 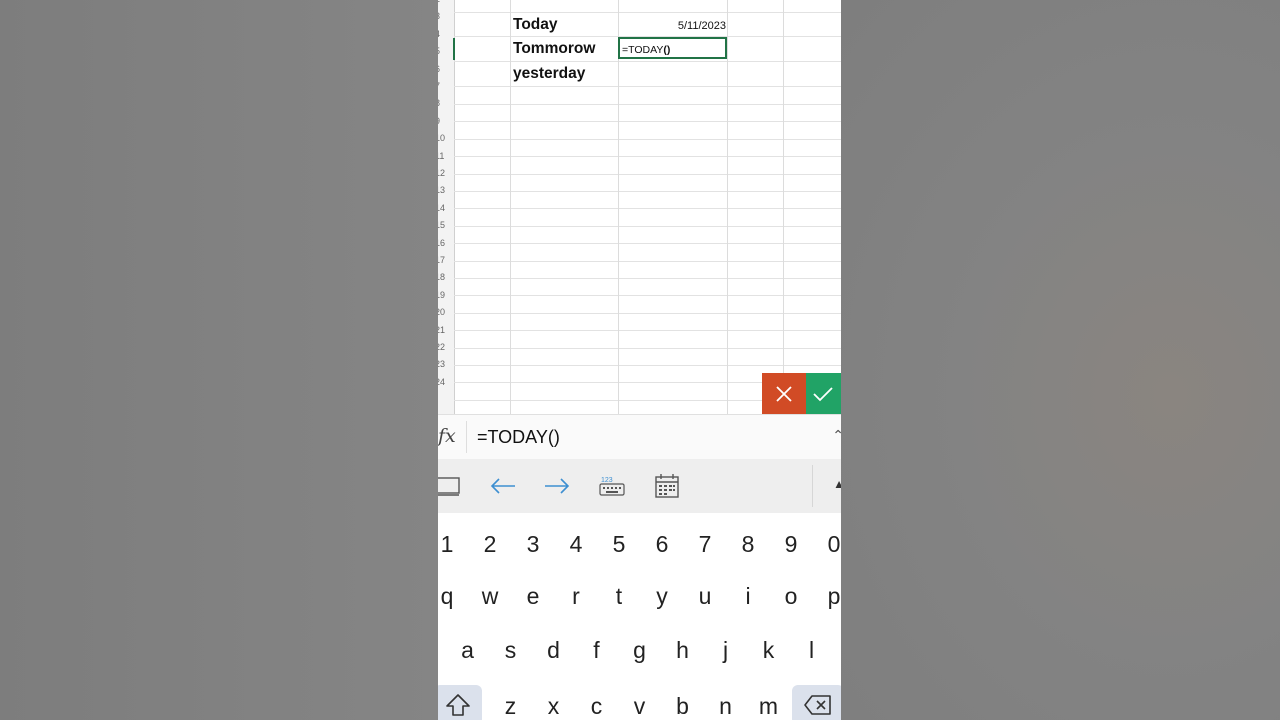 What do you see at coordinates (490, 544) in the screenshot?
I see `key-2: 2` at bounding box center [490, 544].